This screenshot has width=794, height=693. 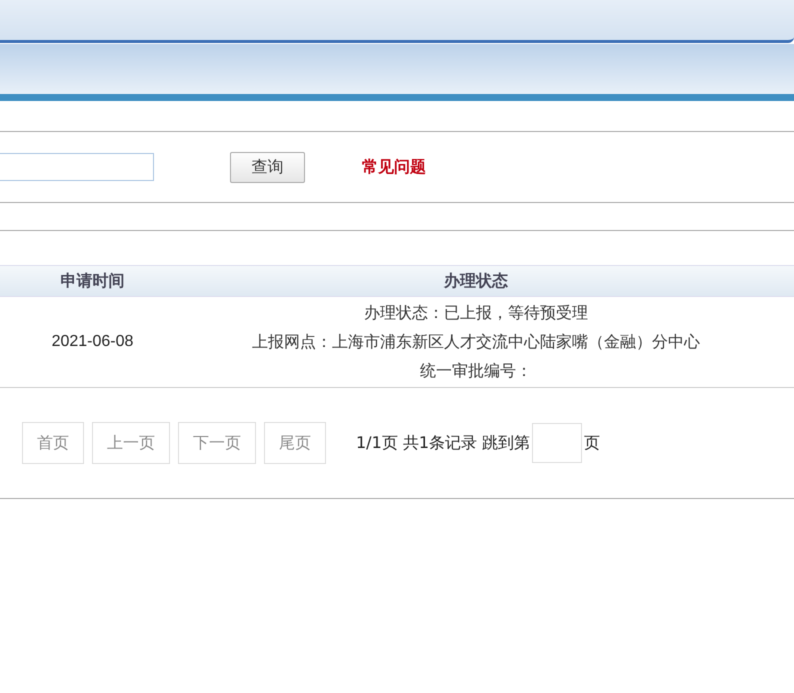 I want to click on status-line: 办理状态：已上报，等待预受理, so click(x=476, y=313).